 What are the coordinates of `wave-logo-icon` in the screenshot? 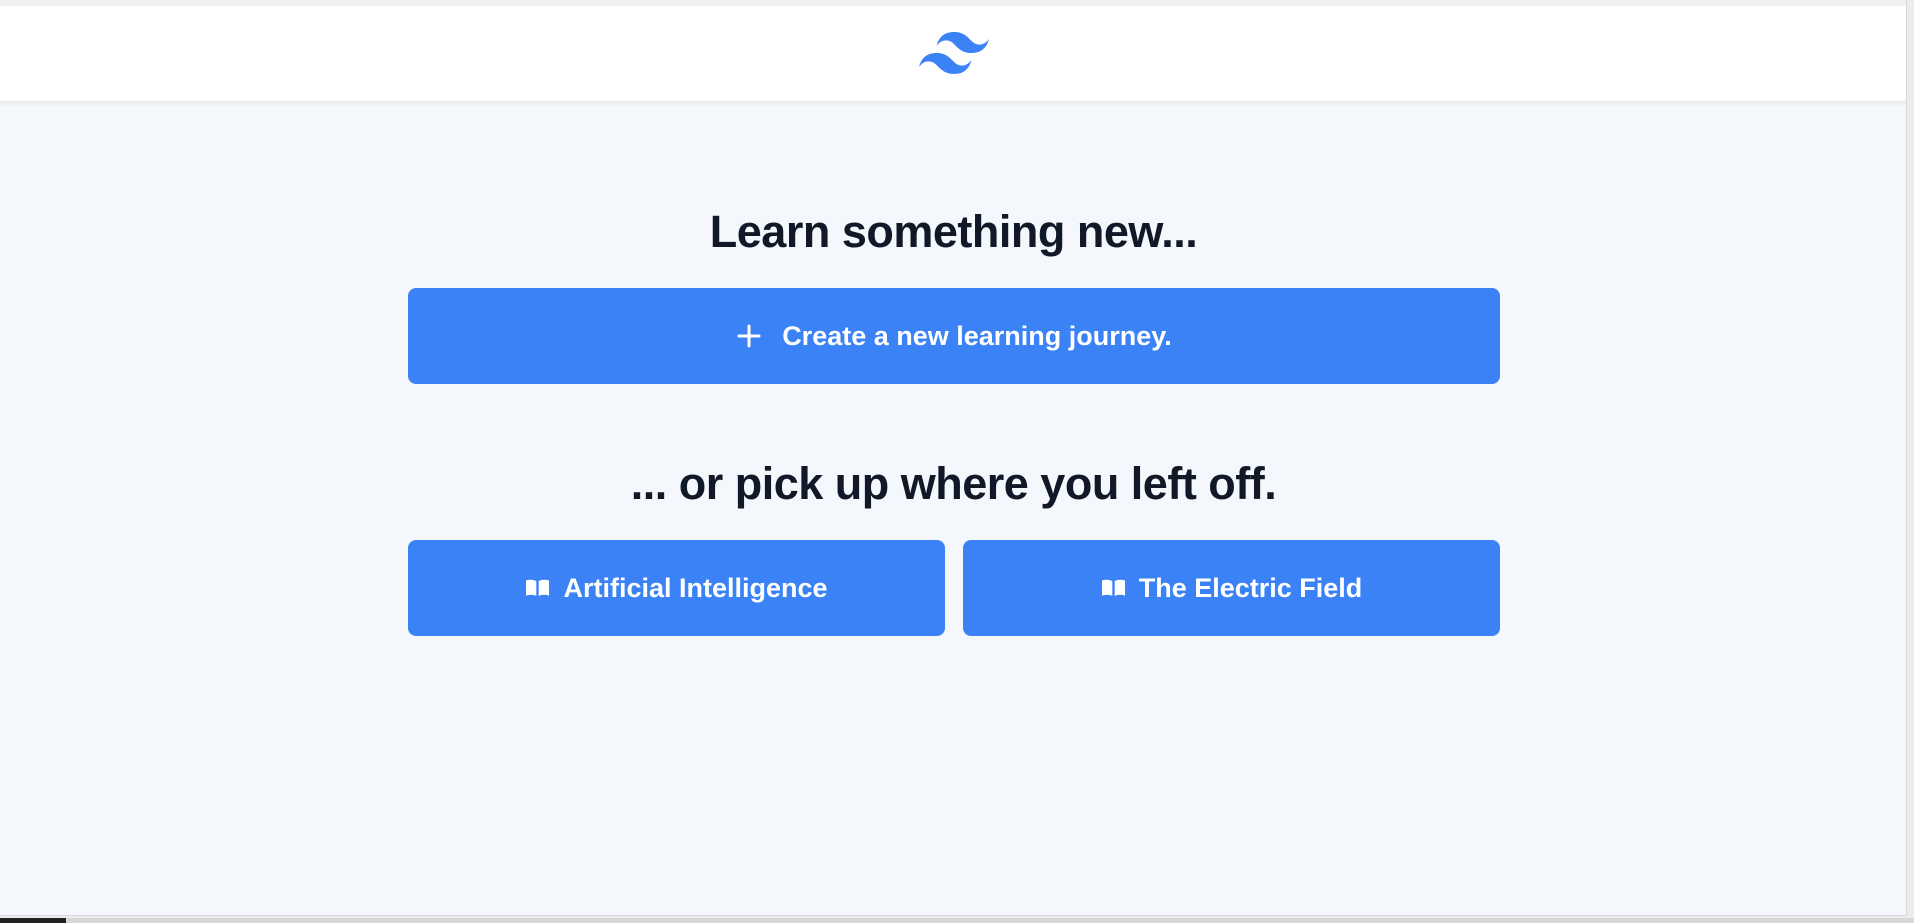 It's located at (953, 53).